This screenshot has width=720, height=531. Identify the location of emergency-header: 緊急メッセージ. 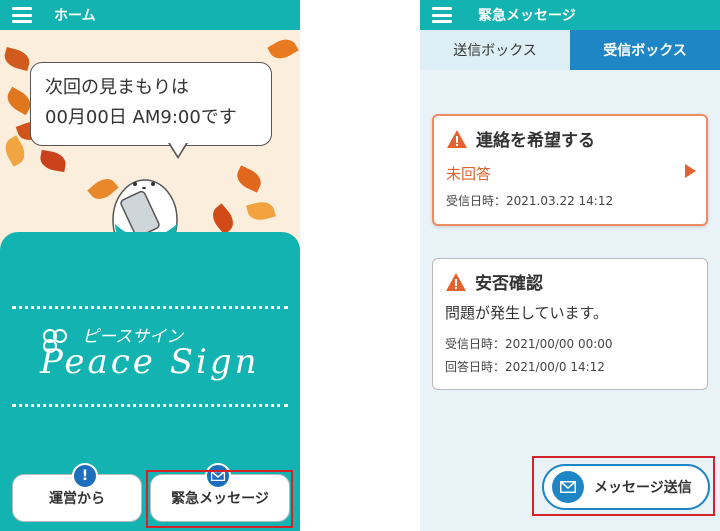
(570, 15).